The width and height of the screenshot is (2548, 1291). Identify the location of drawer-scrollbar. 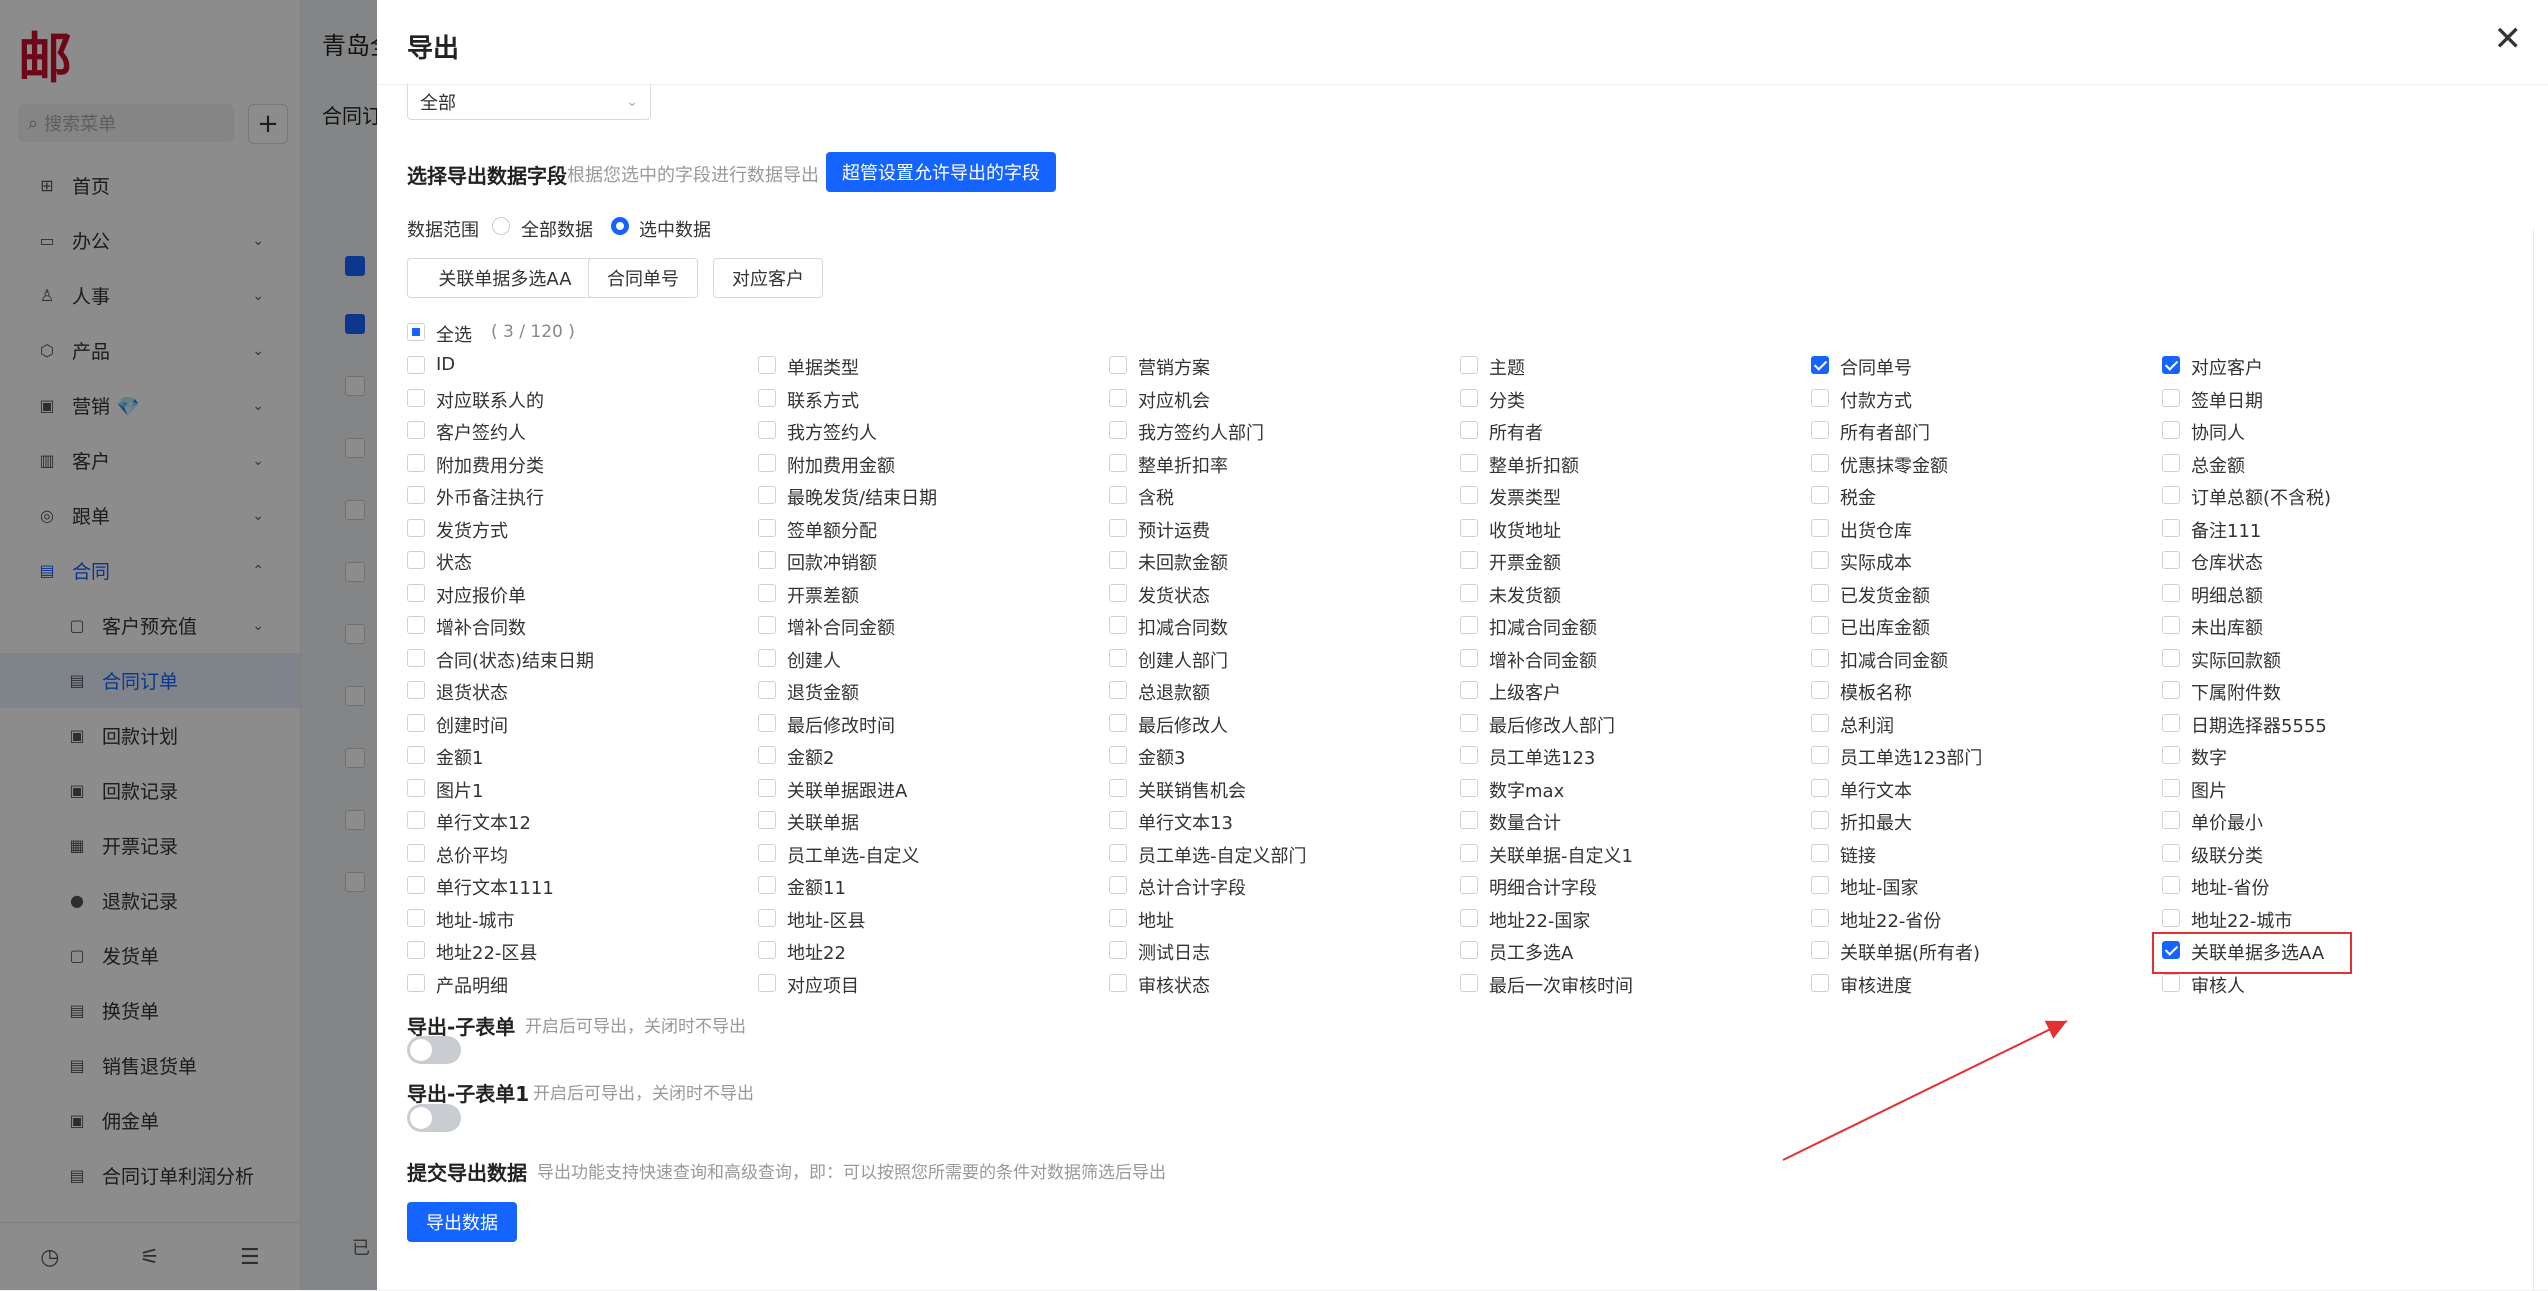
(2533, 760).